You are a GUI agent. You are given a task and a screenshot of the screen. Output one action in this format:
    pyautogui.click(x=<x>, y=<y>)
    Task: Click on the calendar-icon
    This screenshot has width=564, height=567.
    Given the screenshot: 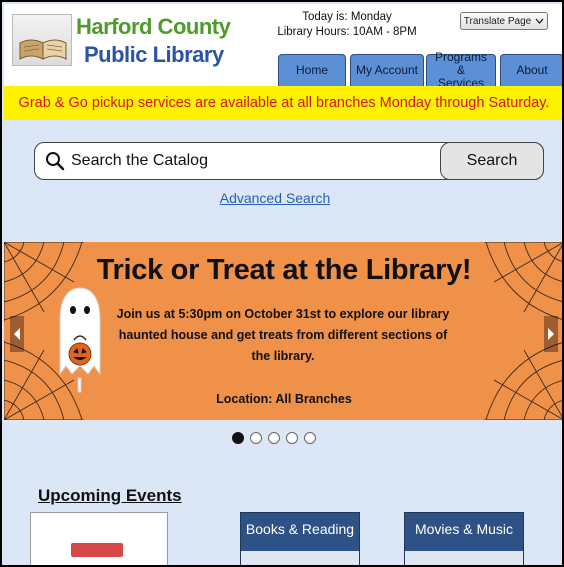 What is the action you would take?
    pyautogui.click(x=97, y=550)
    